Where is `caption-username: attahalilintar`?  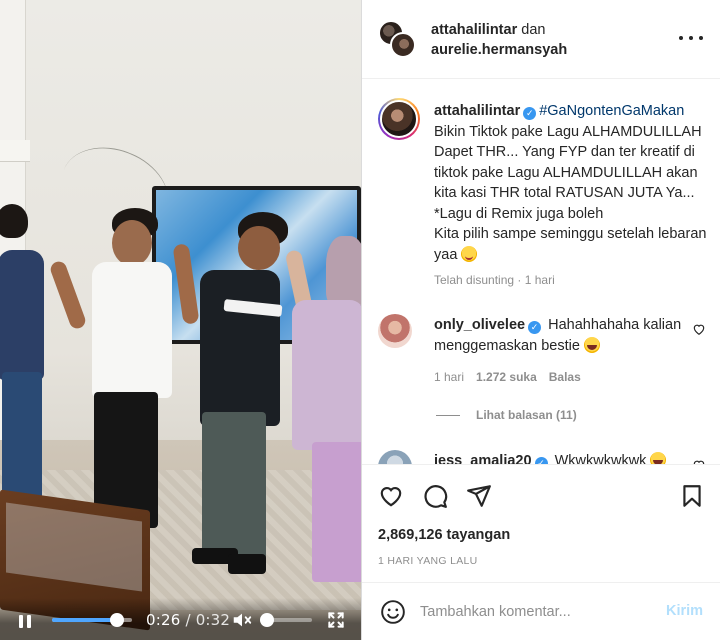
caption-username: attahalilintar is located at coordinates (477, 111).